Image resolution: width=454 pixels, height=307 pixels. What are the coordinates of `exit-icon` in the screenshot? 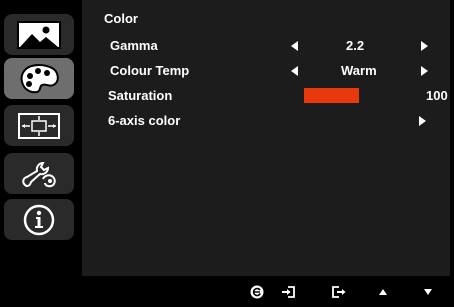 It's located at (339, 292).